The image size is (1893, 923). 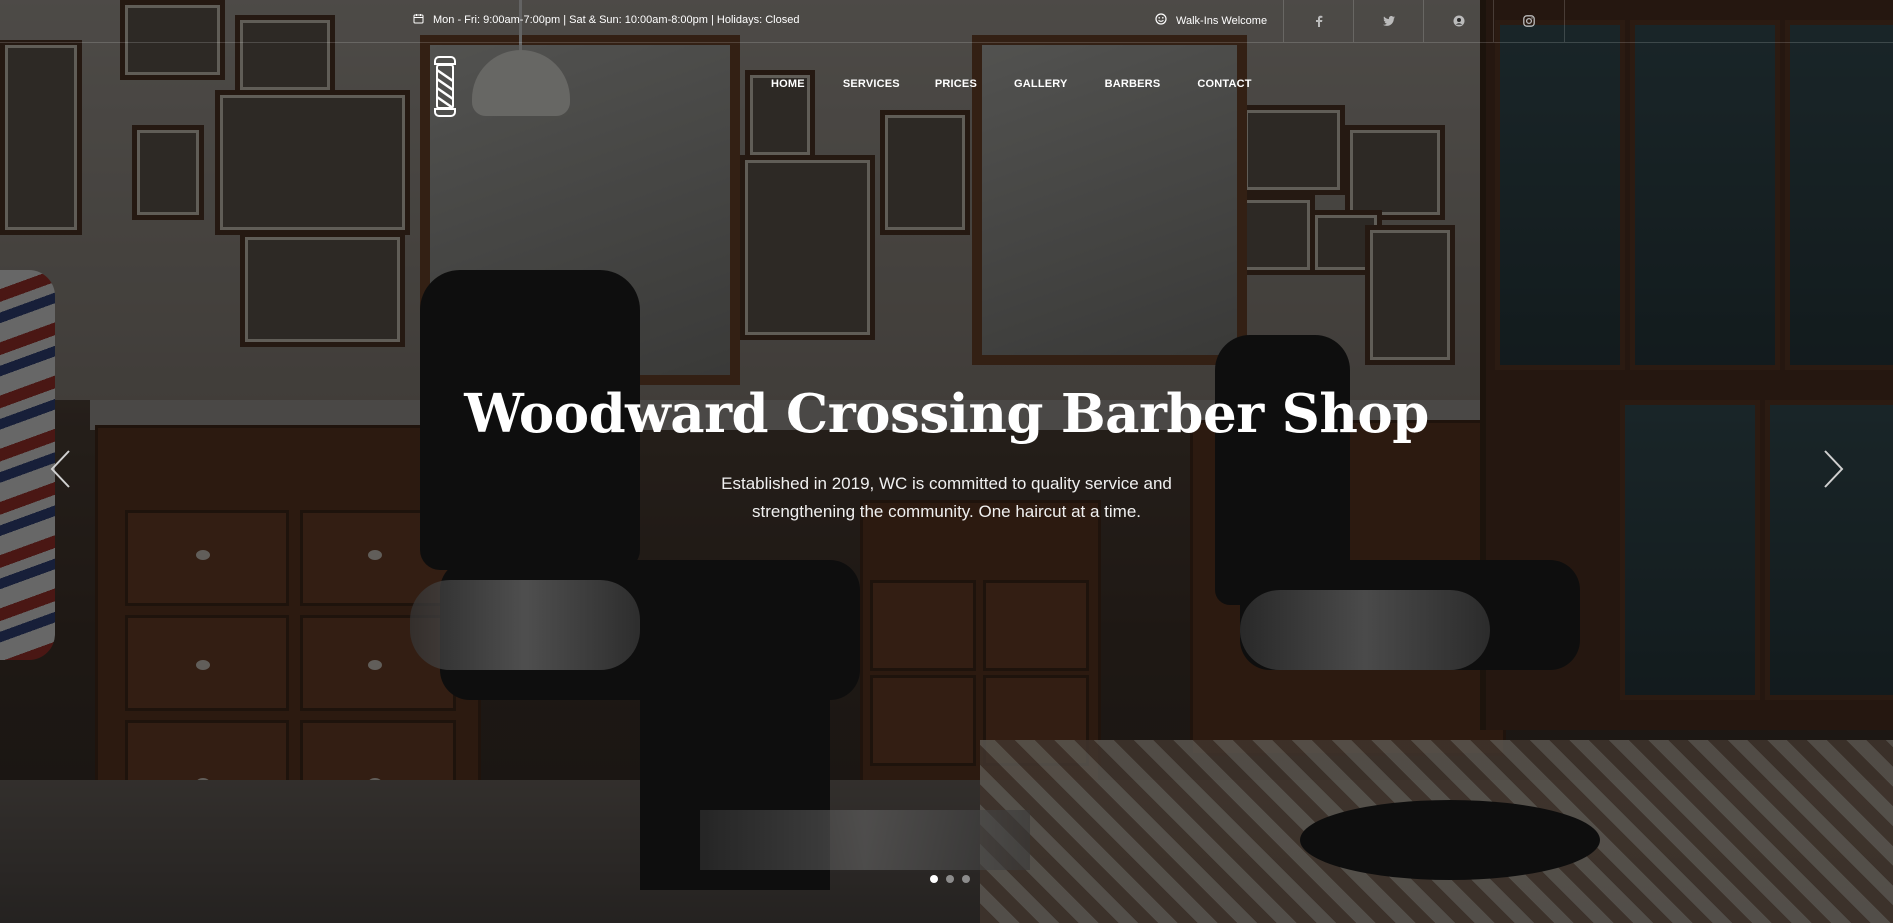 I want to click on nav-services: SERVICES, so click(x=871, y=84).